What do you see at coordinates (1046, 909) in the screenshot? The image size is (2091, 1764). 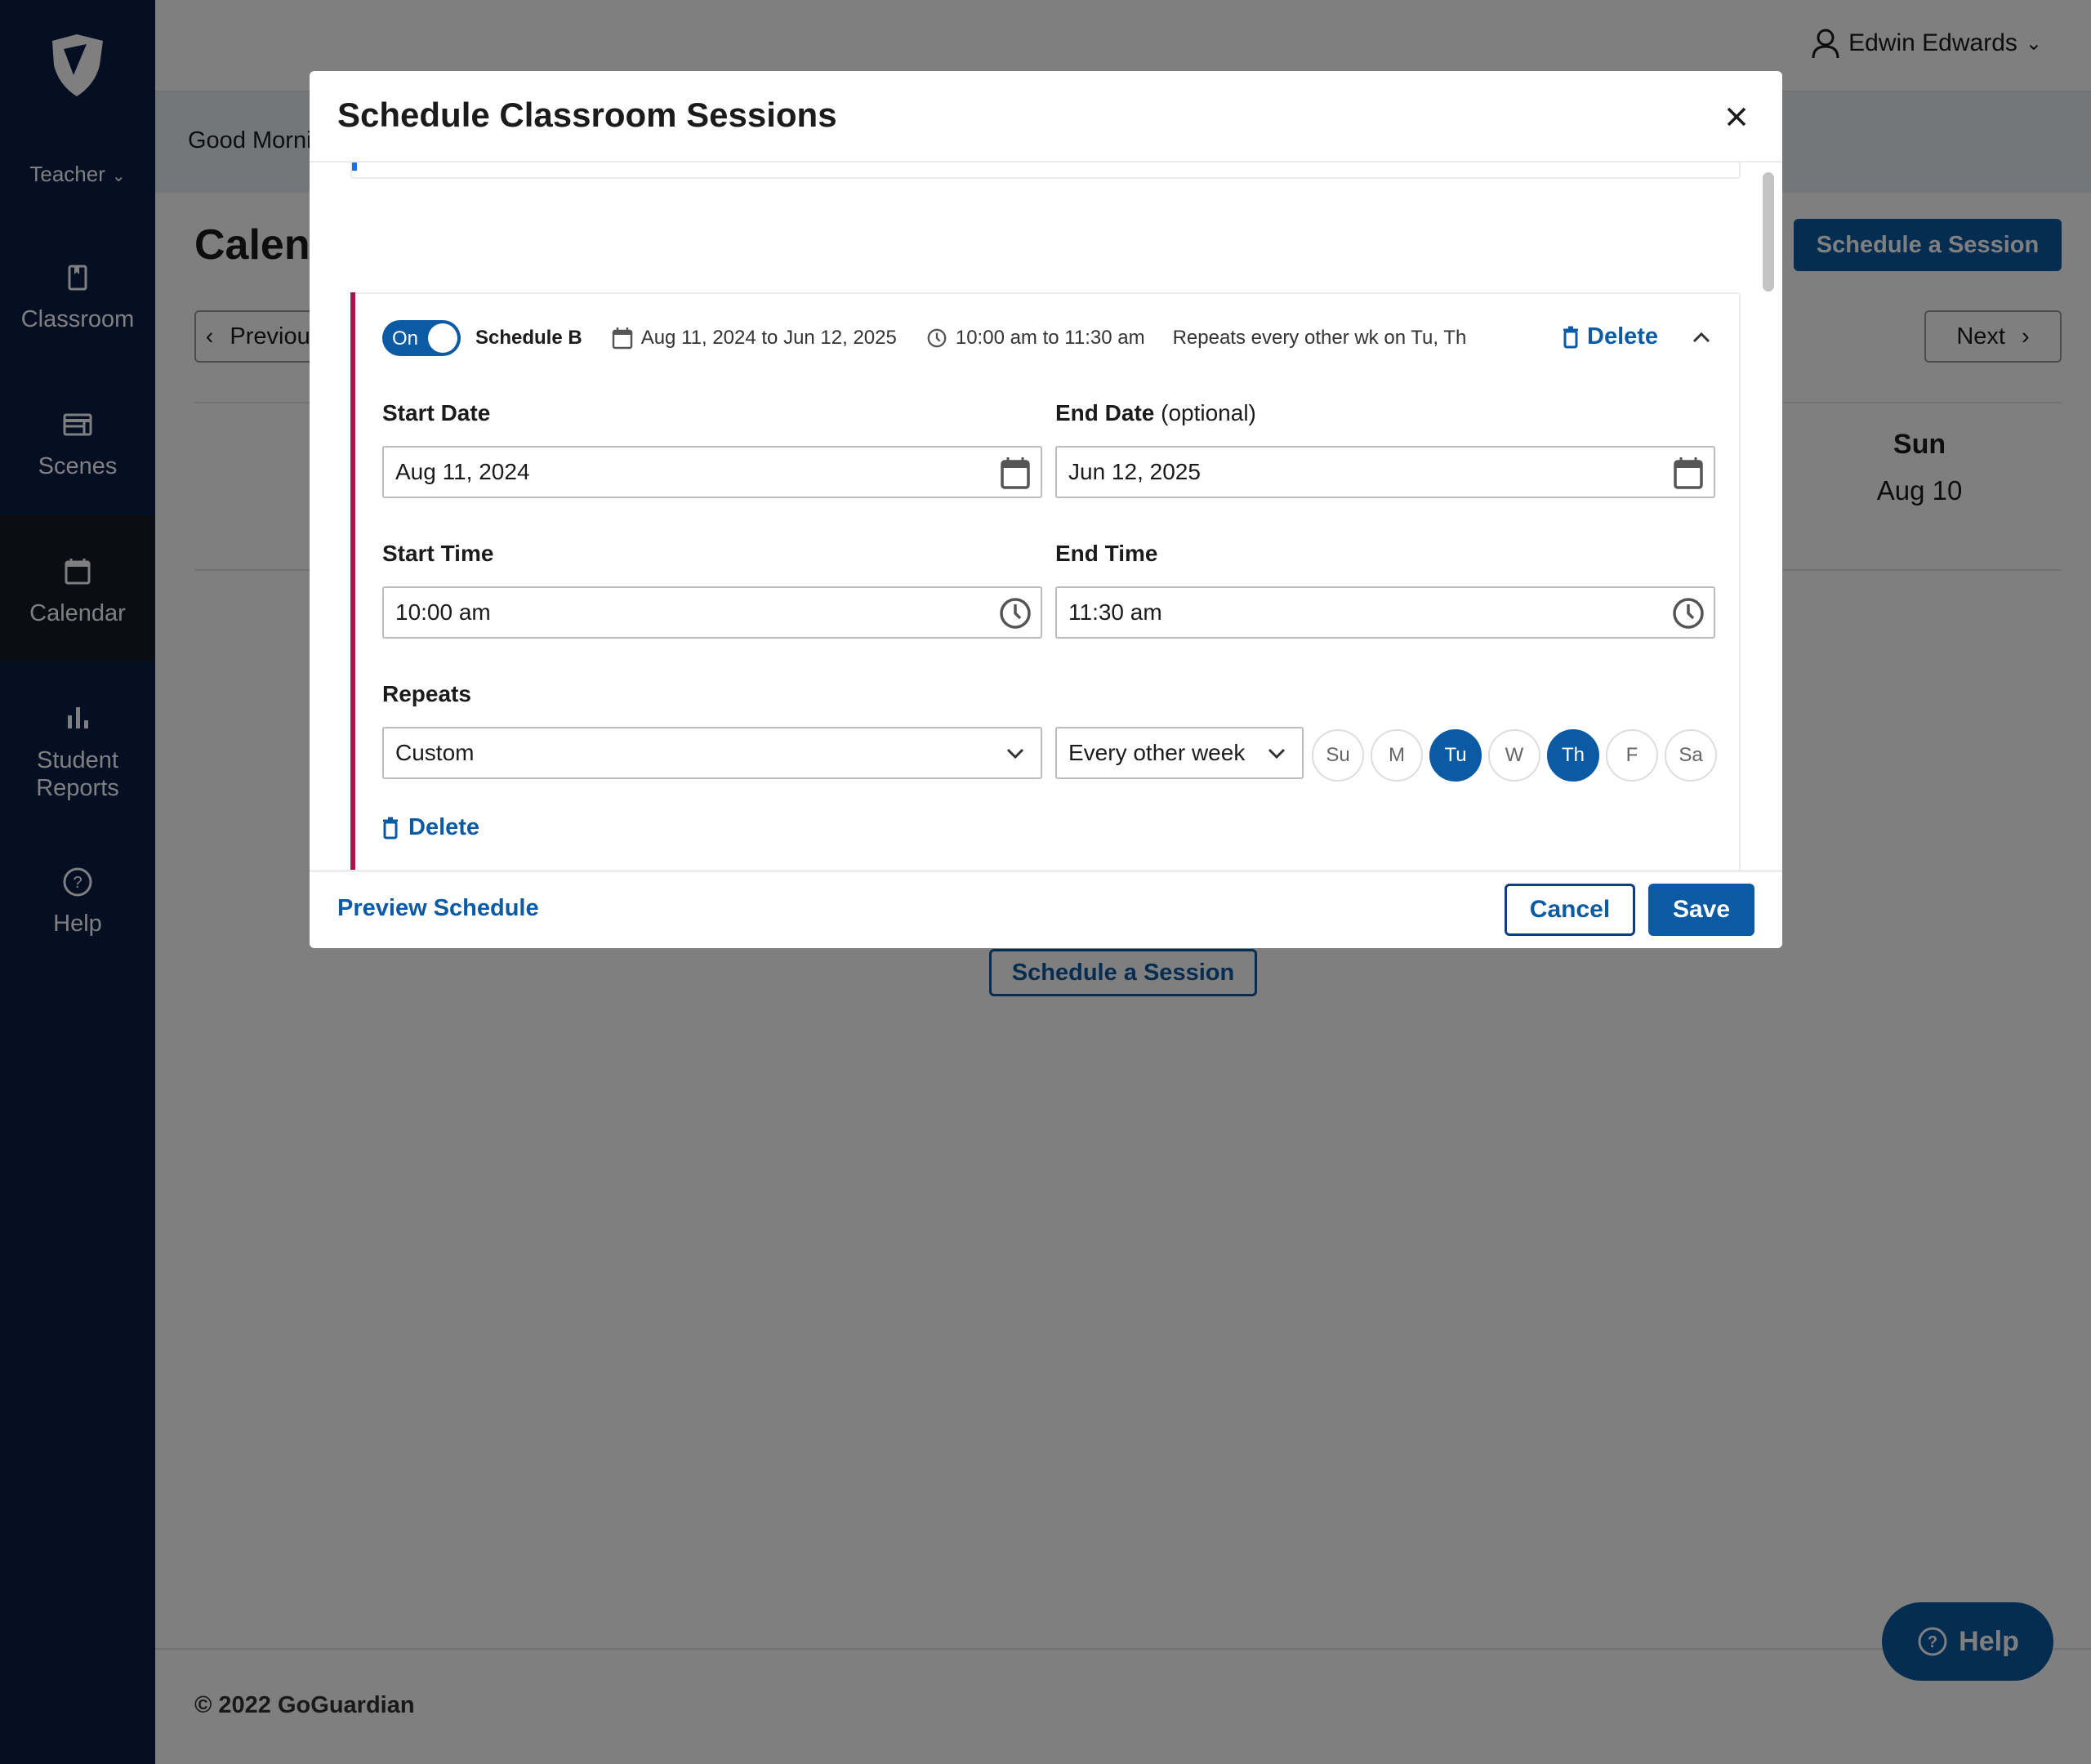 I see `modal-footer: Preview Schedule Cancel Save` at bounding box center [1046, 909].